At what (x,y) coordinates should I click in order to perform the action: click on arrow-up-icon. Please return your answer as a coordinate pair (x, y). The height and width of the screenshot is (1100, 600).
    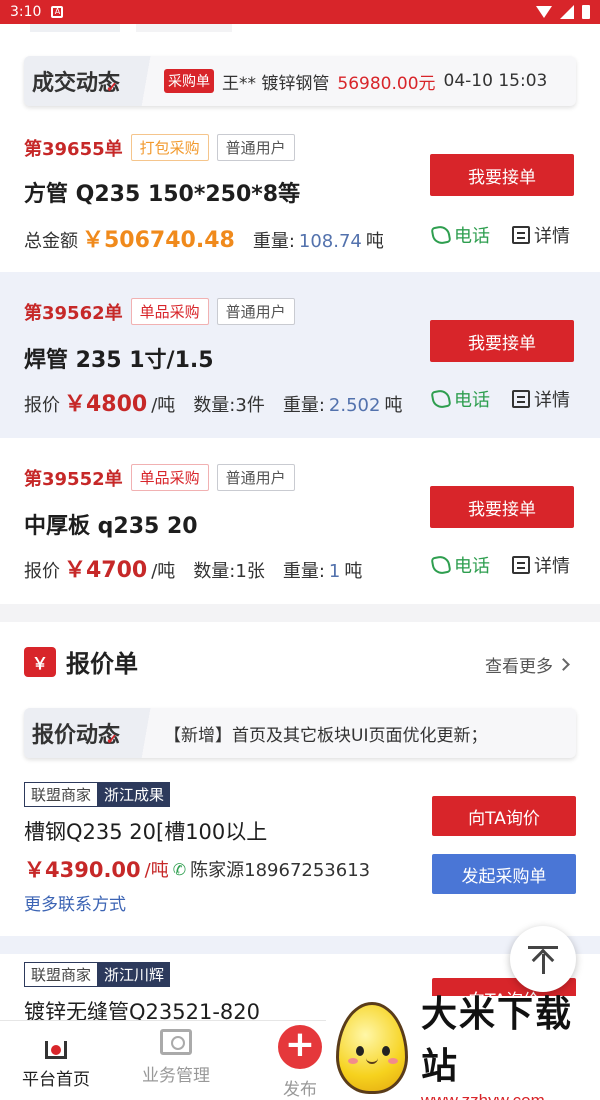
    Looking at the image, I should click on (543, 959).